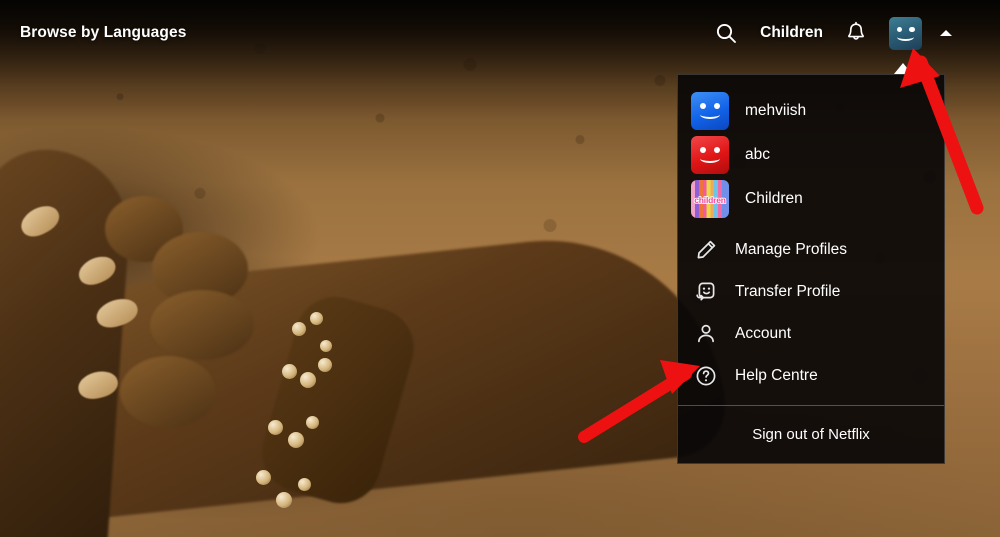 The width and height of the screenshot is (1000, 537). I want to click on kids-badge-text: children, so click(709, 200).